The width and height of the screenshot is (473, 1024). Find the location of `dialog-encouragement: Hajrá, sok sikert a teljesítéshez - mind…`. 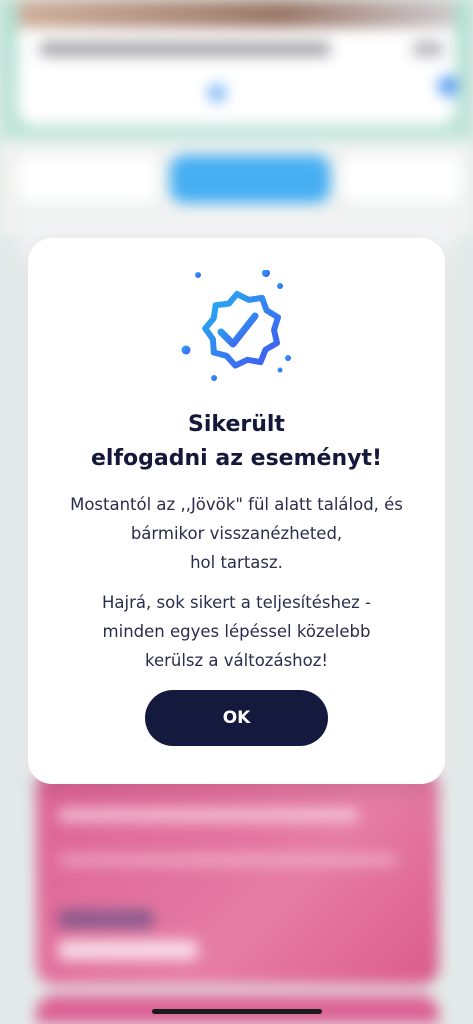

dialog-encouragement: Hajrá, sok sikert a teljesítéshez - mind… is located at coordinates (236, 631).